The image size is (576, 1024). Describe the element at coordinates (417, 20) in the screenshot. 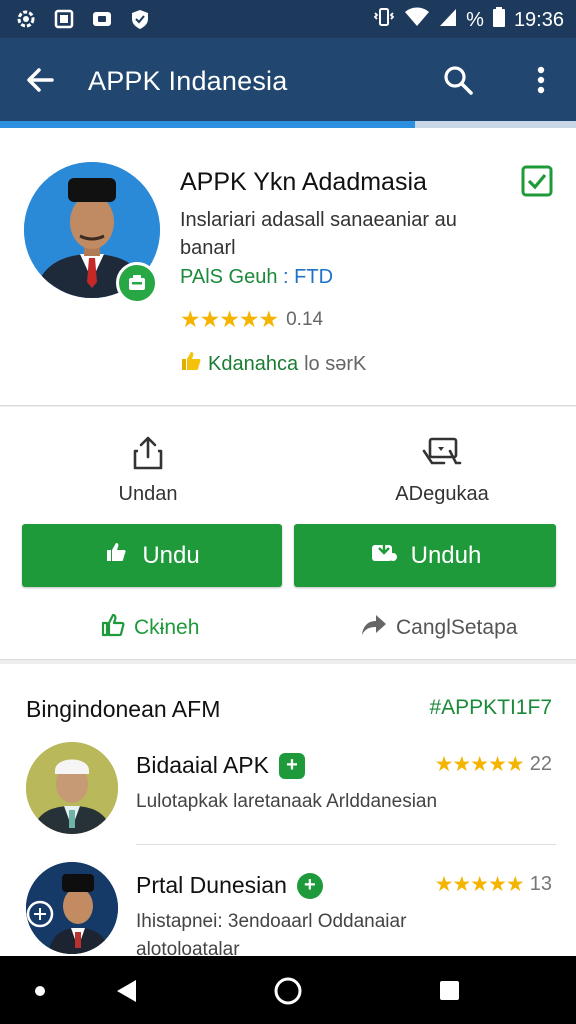

I see `wifi-icon` at that location.